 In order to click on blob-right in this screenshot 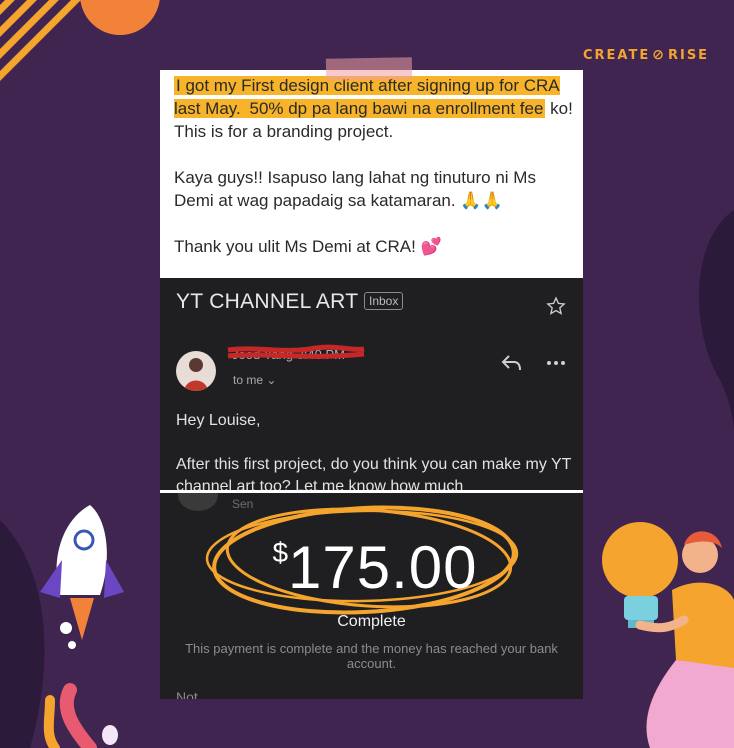, I will do `click(716, 335)`.